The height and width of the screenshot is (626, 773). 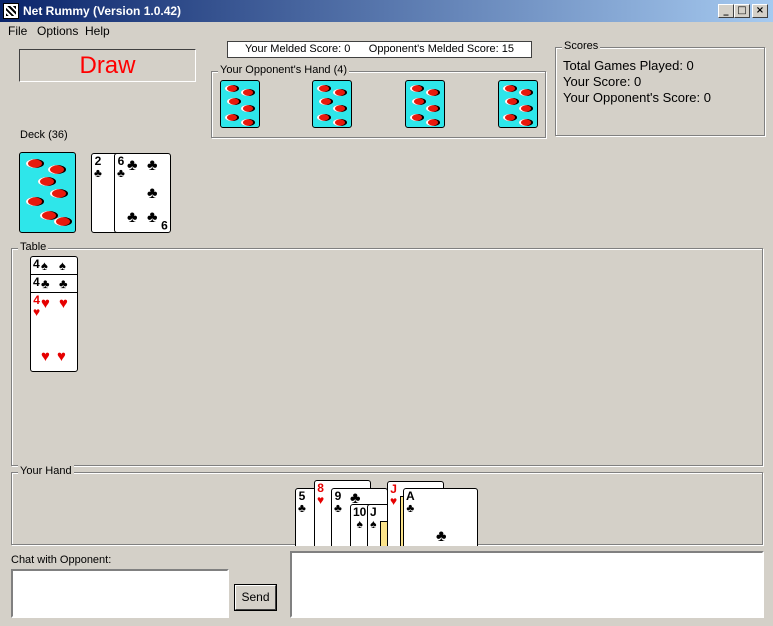 I want to click on menu-options: Options, so click(x=57, y=31).